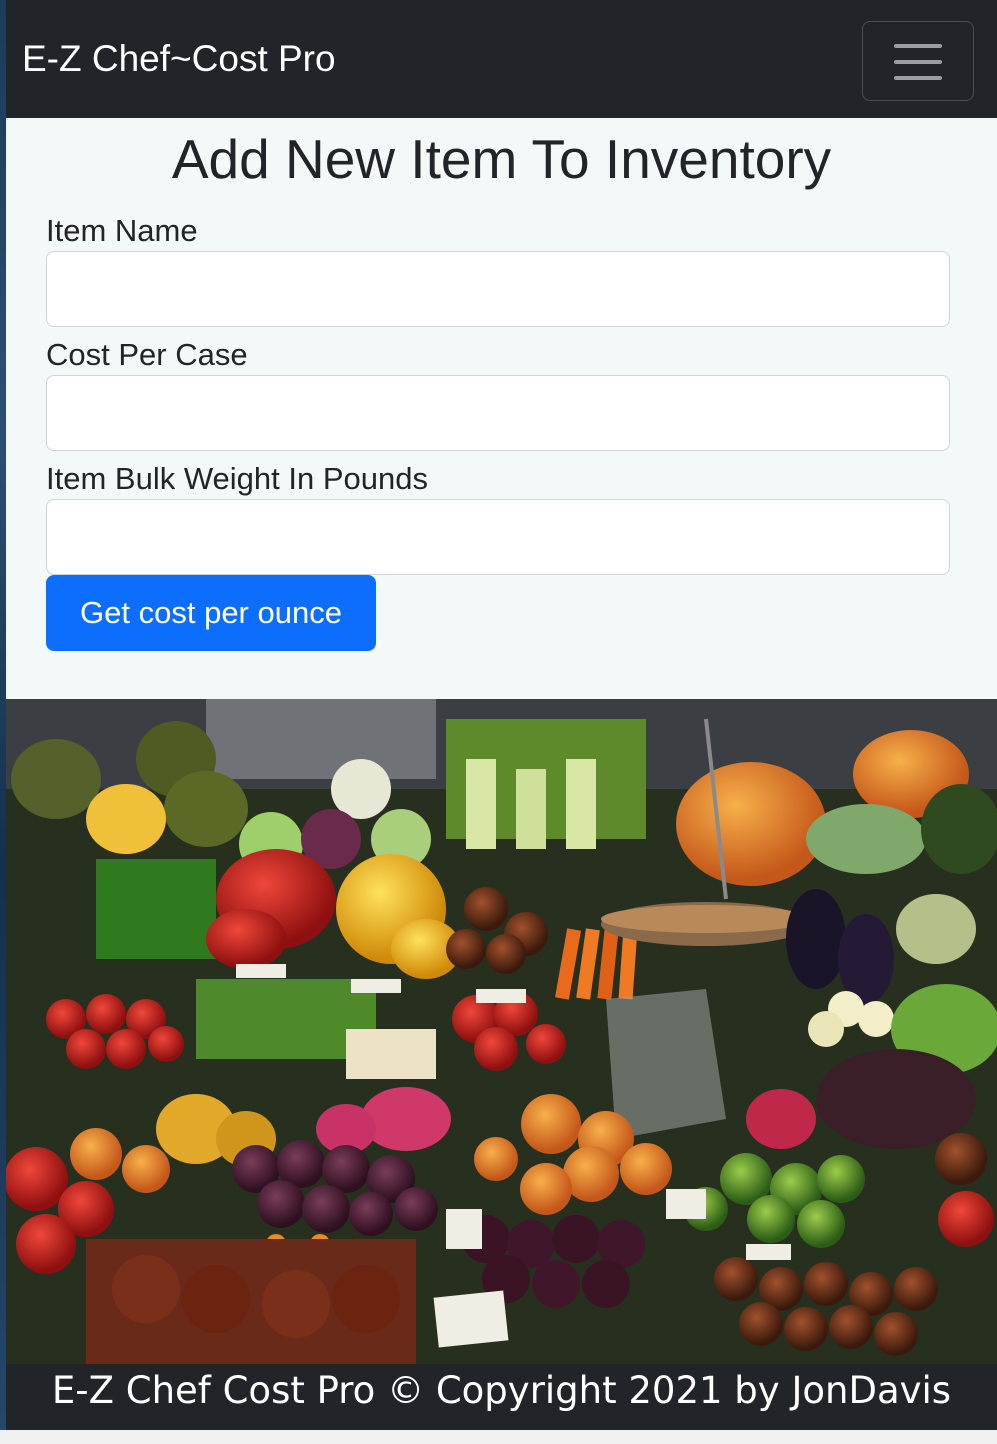  Describe the element at coordinates (498, 1437) in the screenshot. I see `window-bottom-edge` at that location.